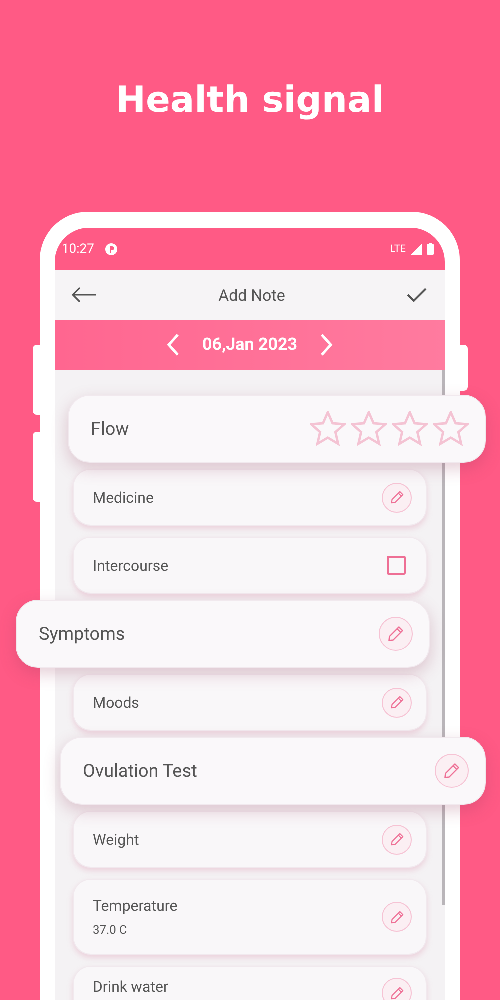 The width and height of the screenshot is (500, 1000). What do you see at coordinates (417, 295) in the screenshot?
I see `checkmark-icon` at bounding box center [417, 295].